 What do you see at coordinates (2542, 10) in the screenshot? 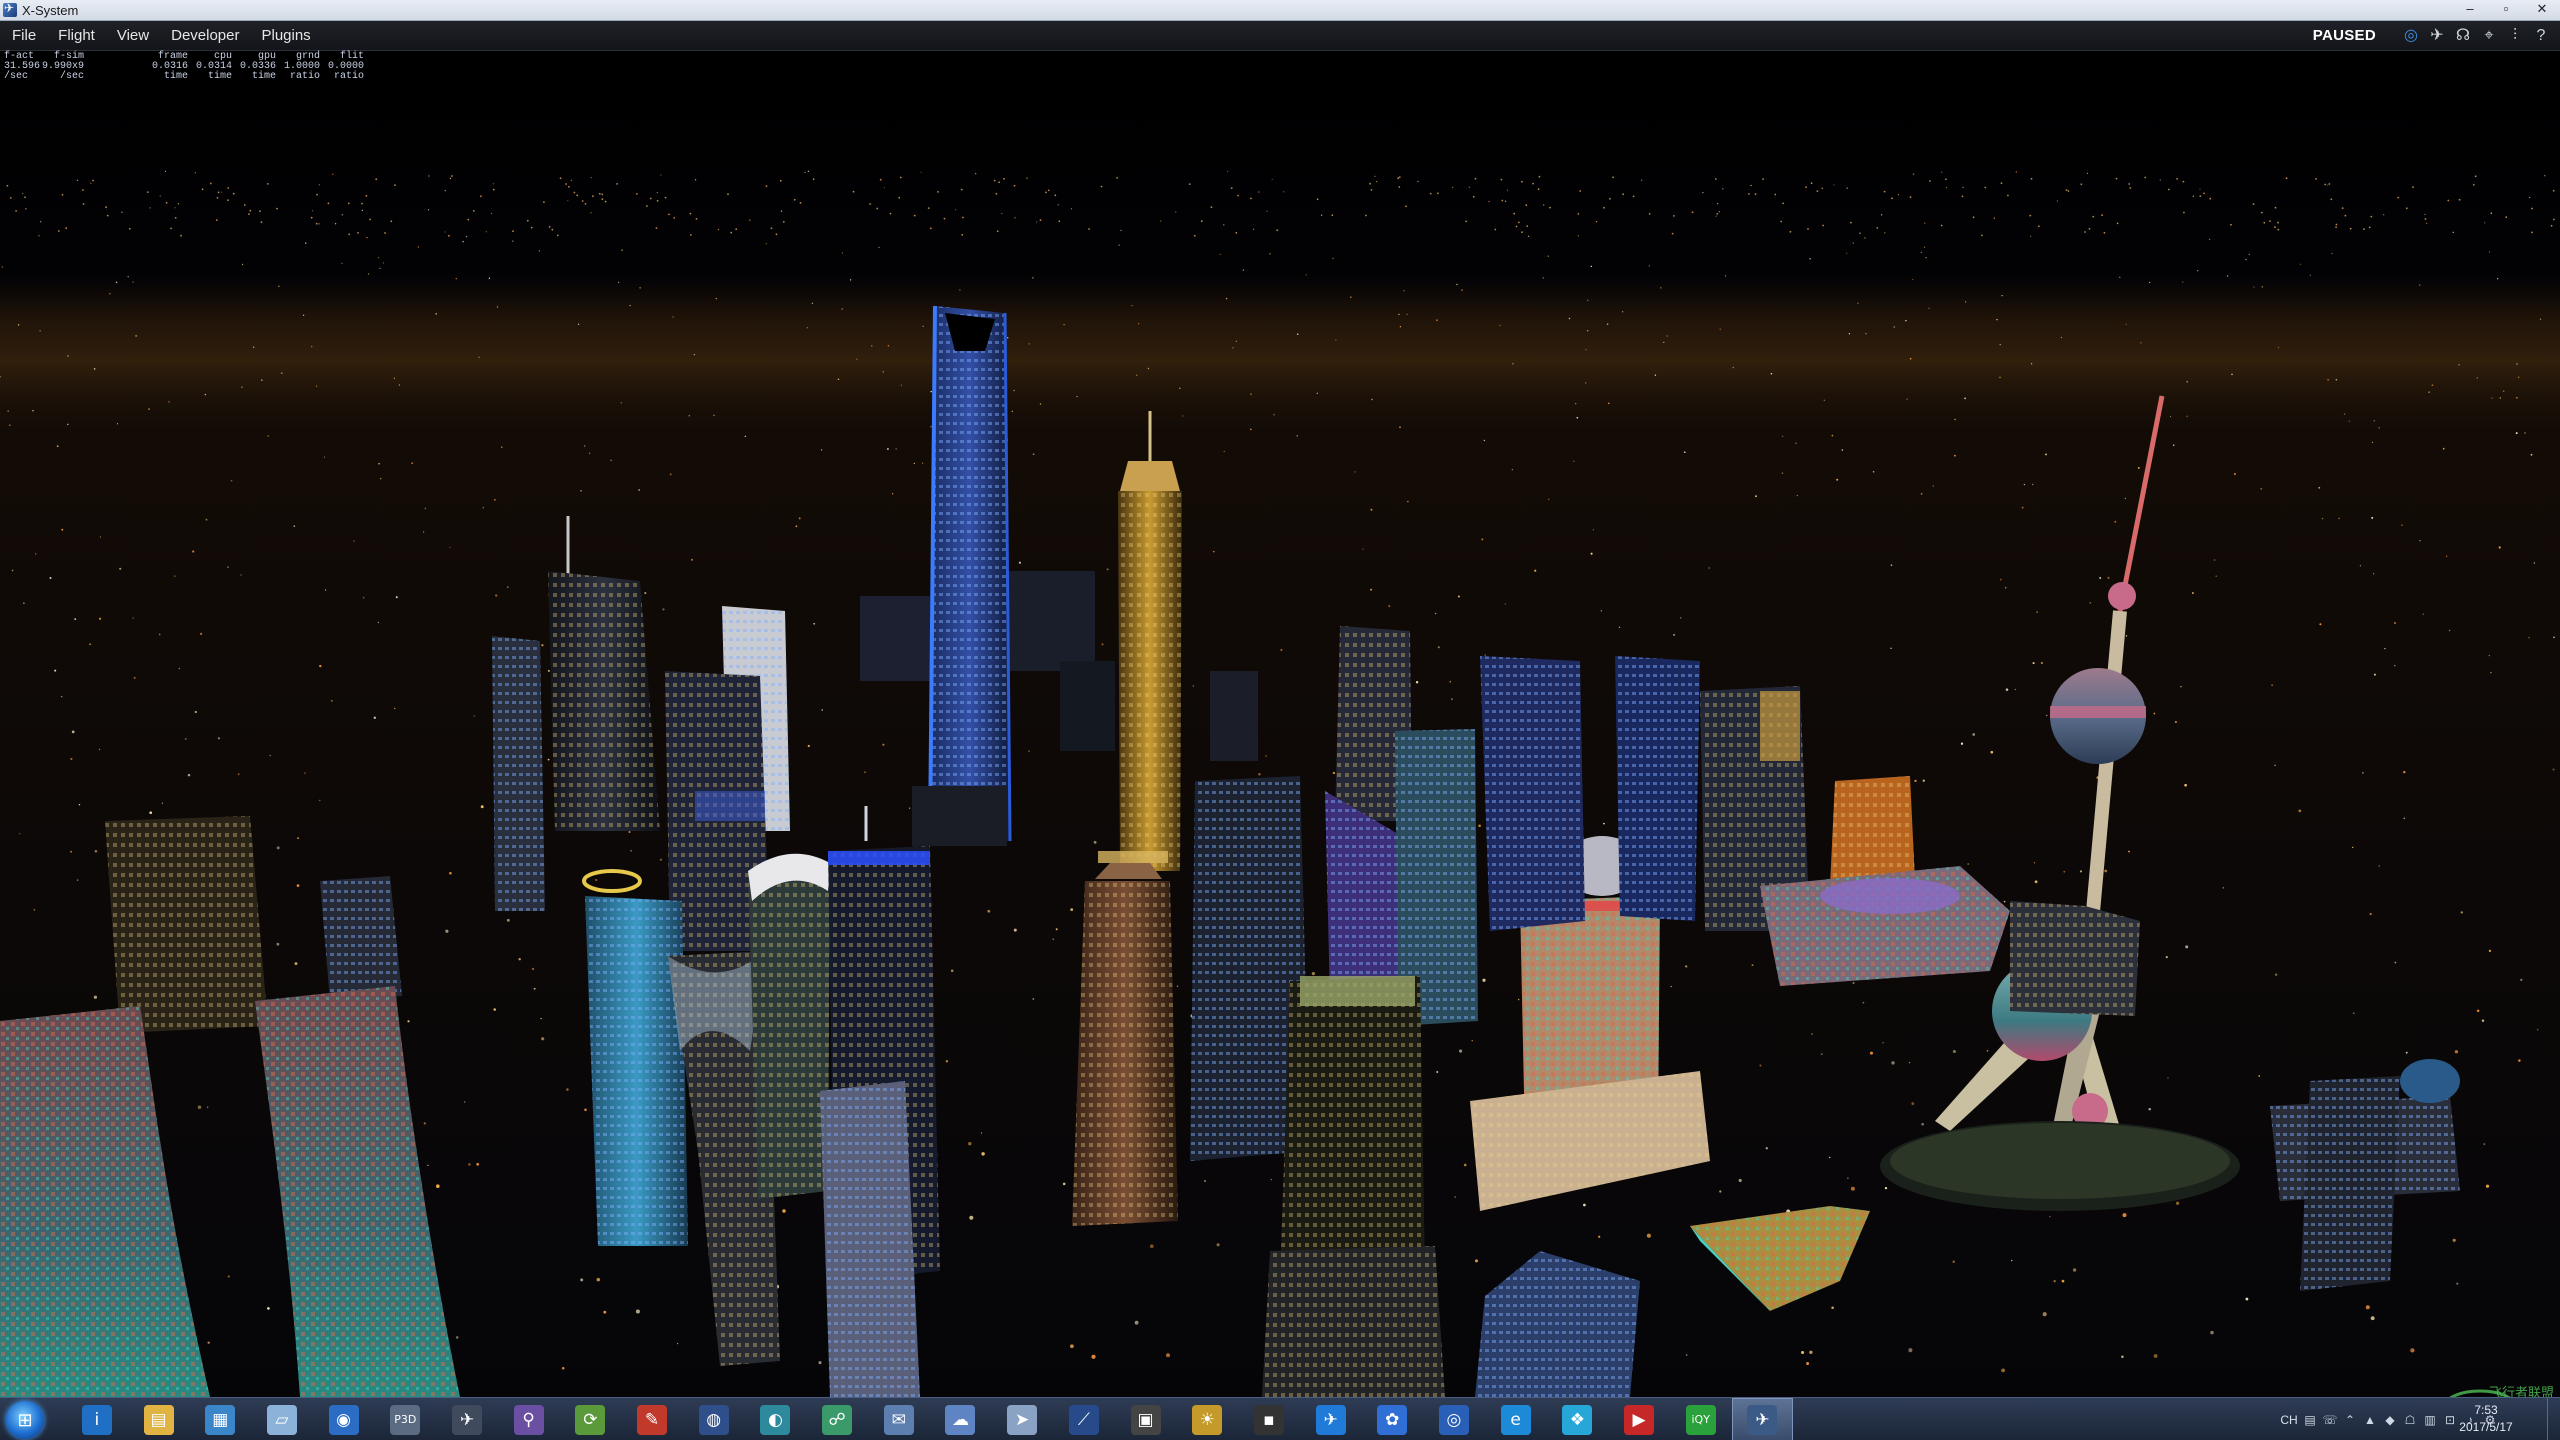
I see `close-button: ✕` at bounding box center [2542, 10].